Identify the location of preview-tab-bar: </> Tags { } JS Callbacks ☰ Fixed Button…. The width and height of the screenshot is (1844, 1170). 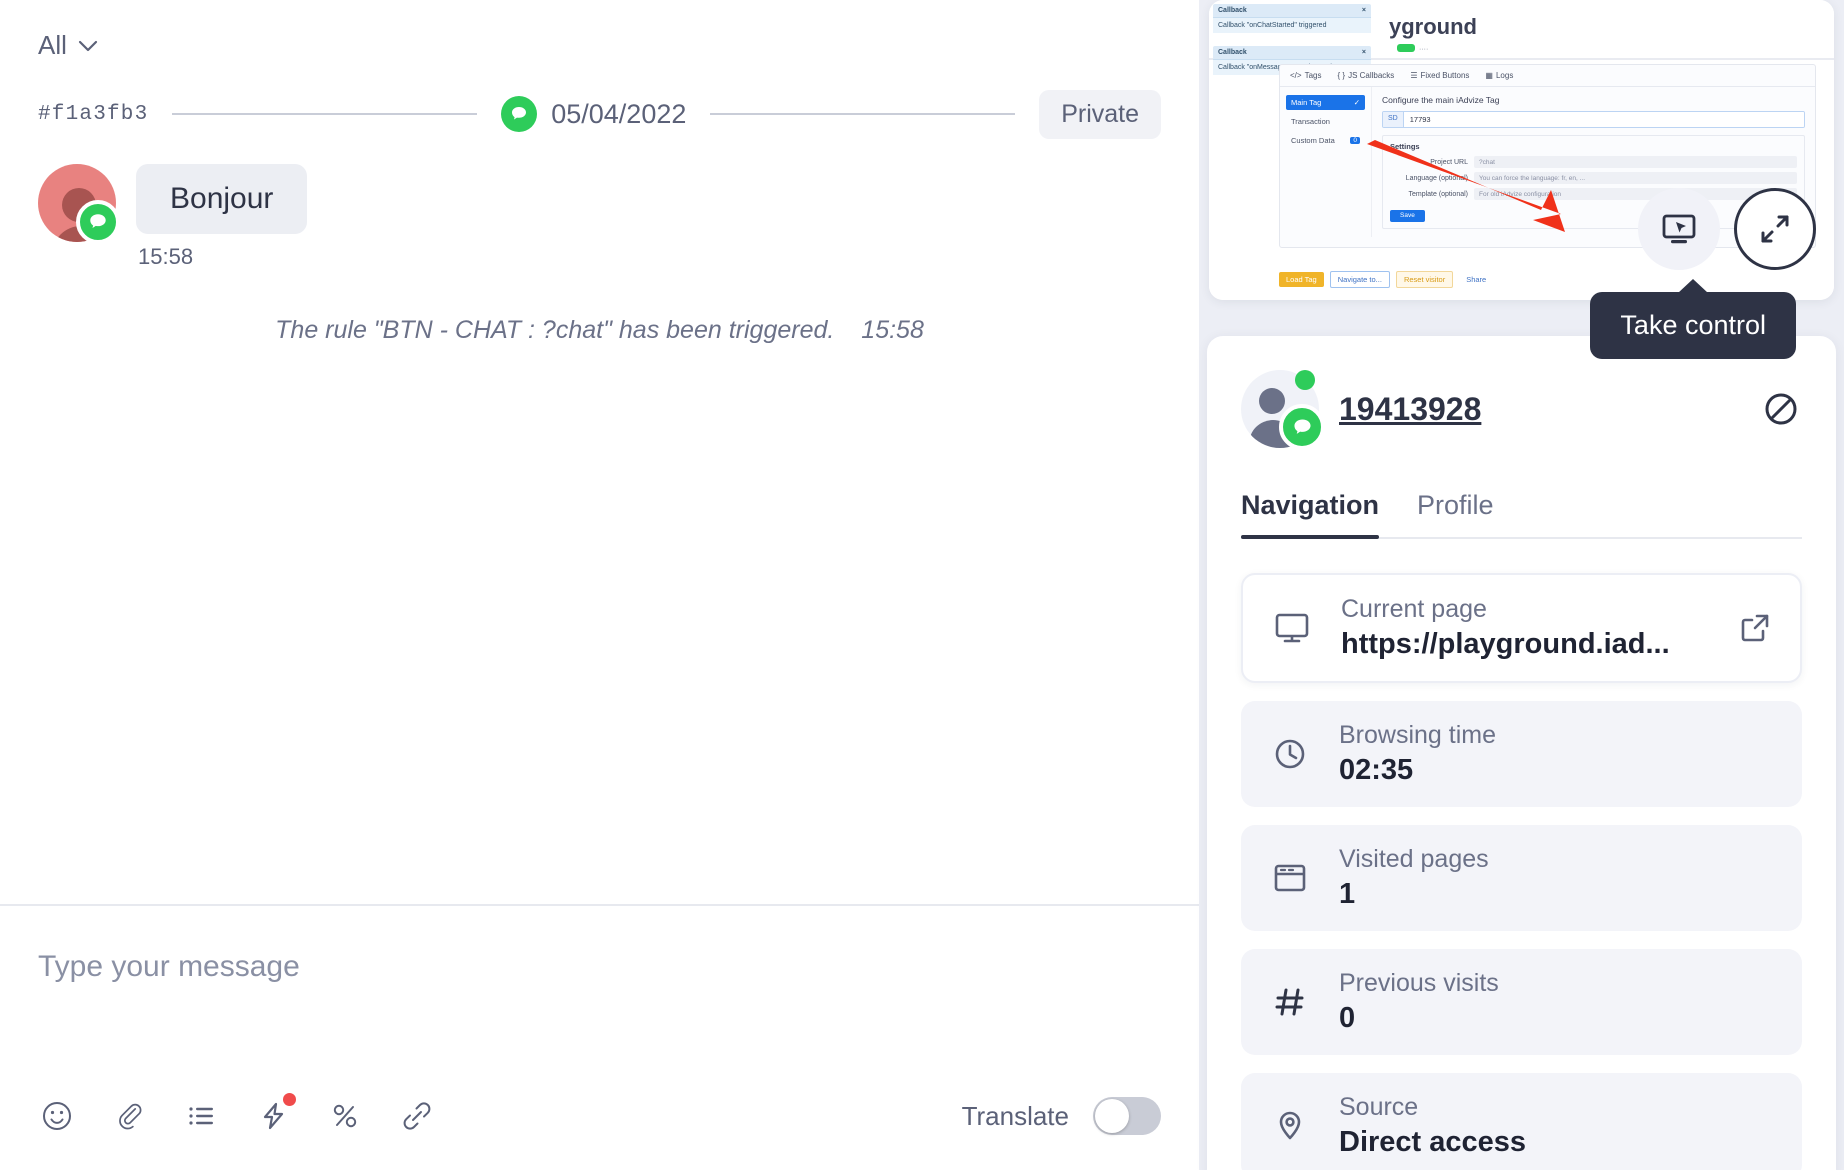
(1547, 76).